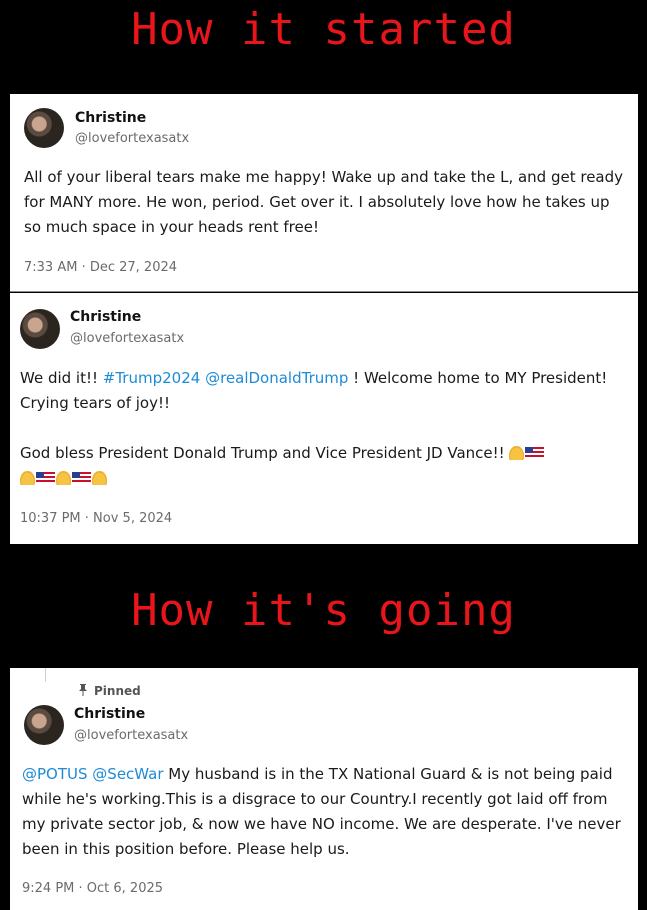  What do you see at coordinates (152, 378) in the screenshot?
I see `hashtag-link: #Trump2024` at bounding box center [152, 378].